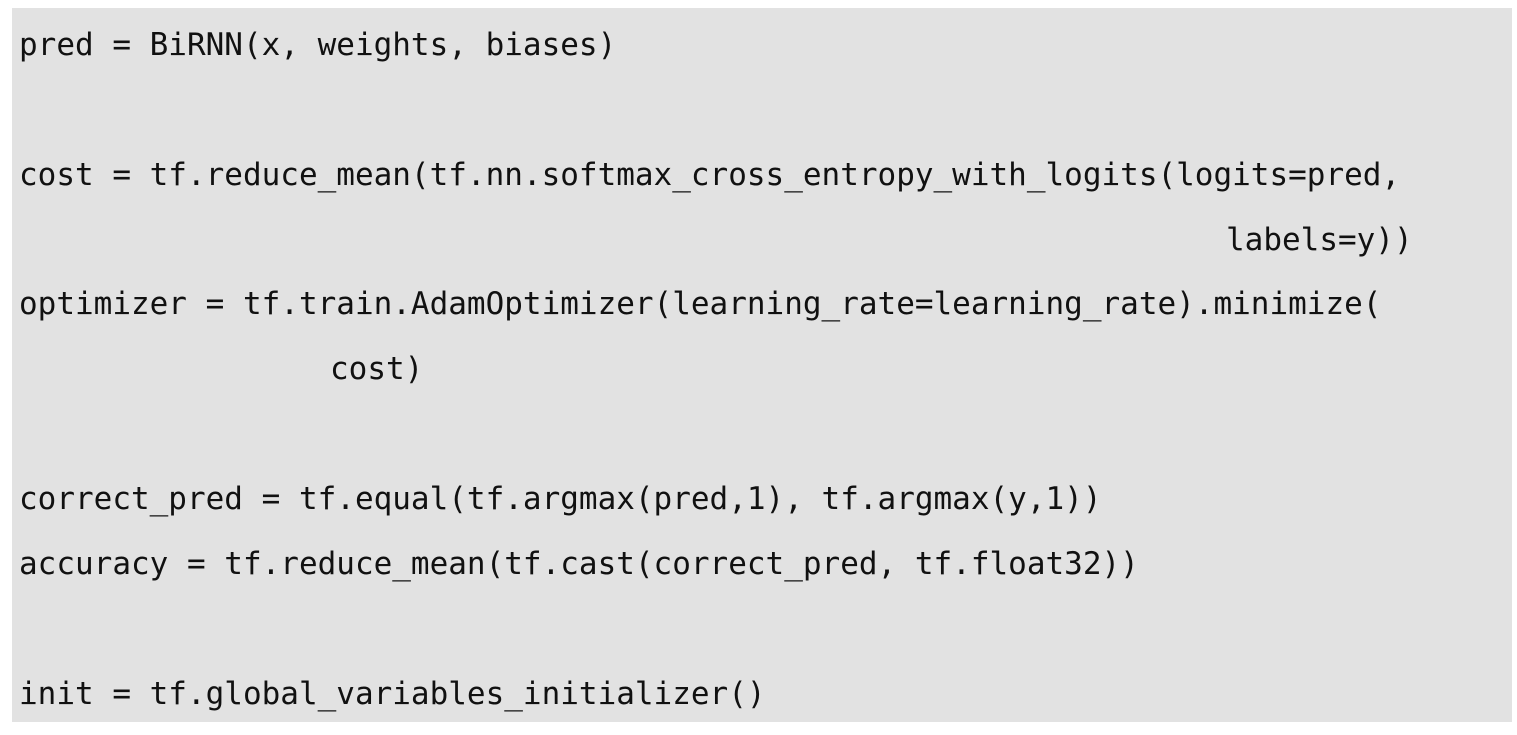  What do you see at coordinates (318, 45) in the screenshot?
I see `code-line-pred: pred = BiRNN(x, weights, biases)` at bounding box center [318, 45].